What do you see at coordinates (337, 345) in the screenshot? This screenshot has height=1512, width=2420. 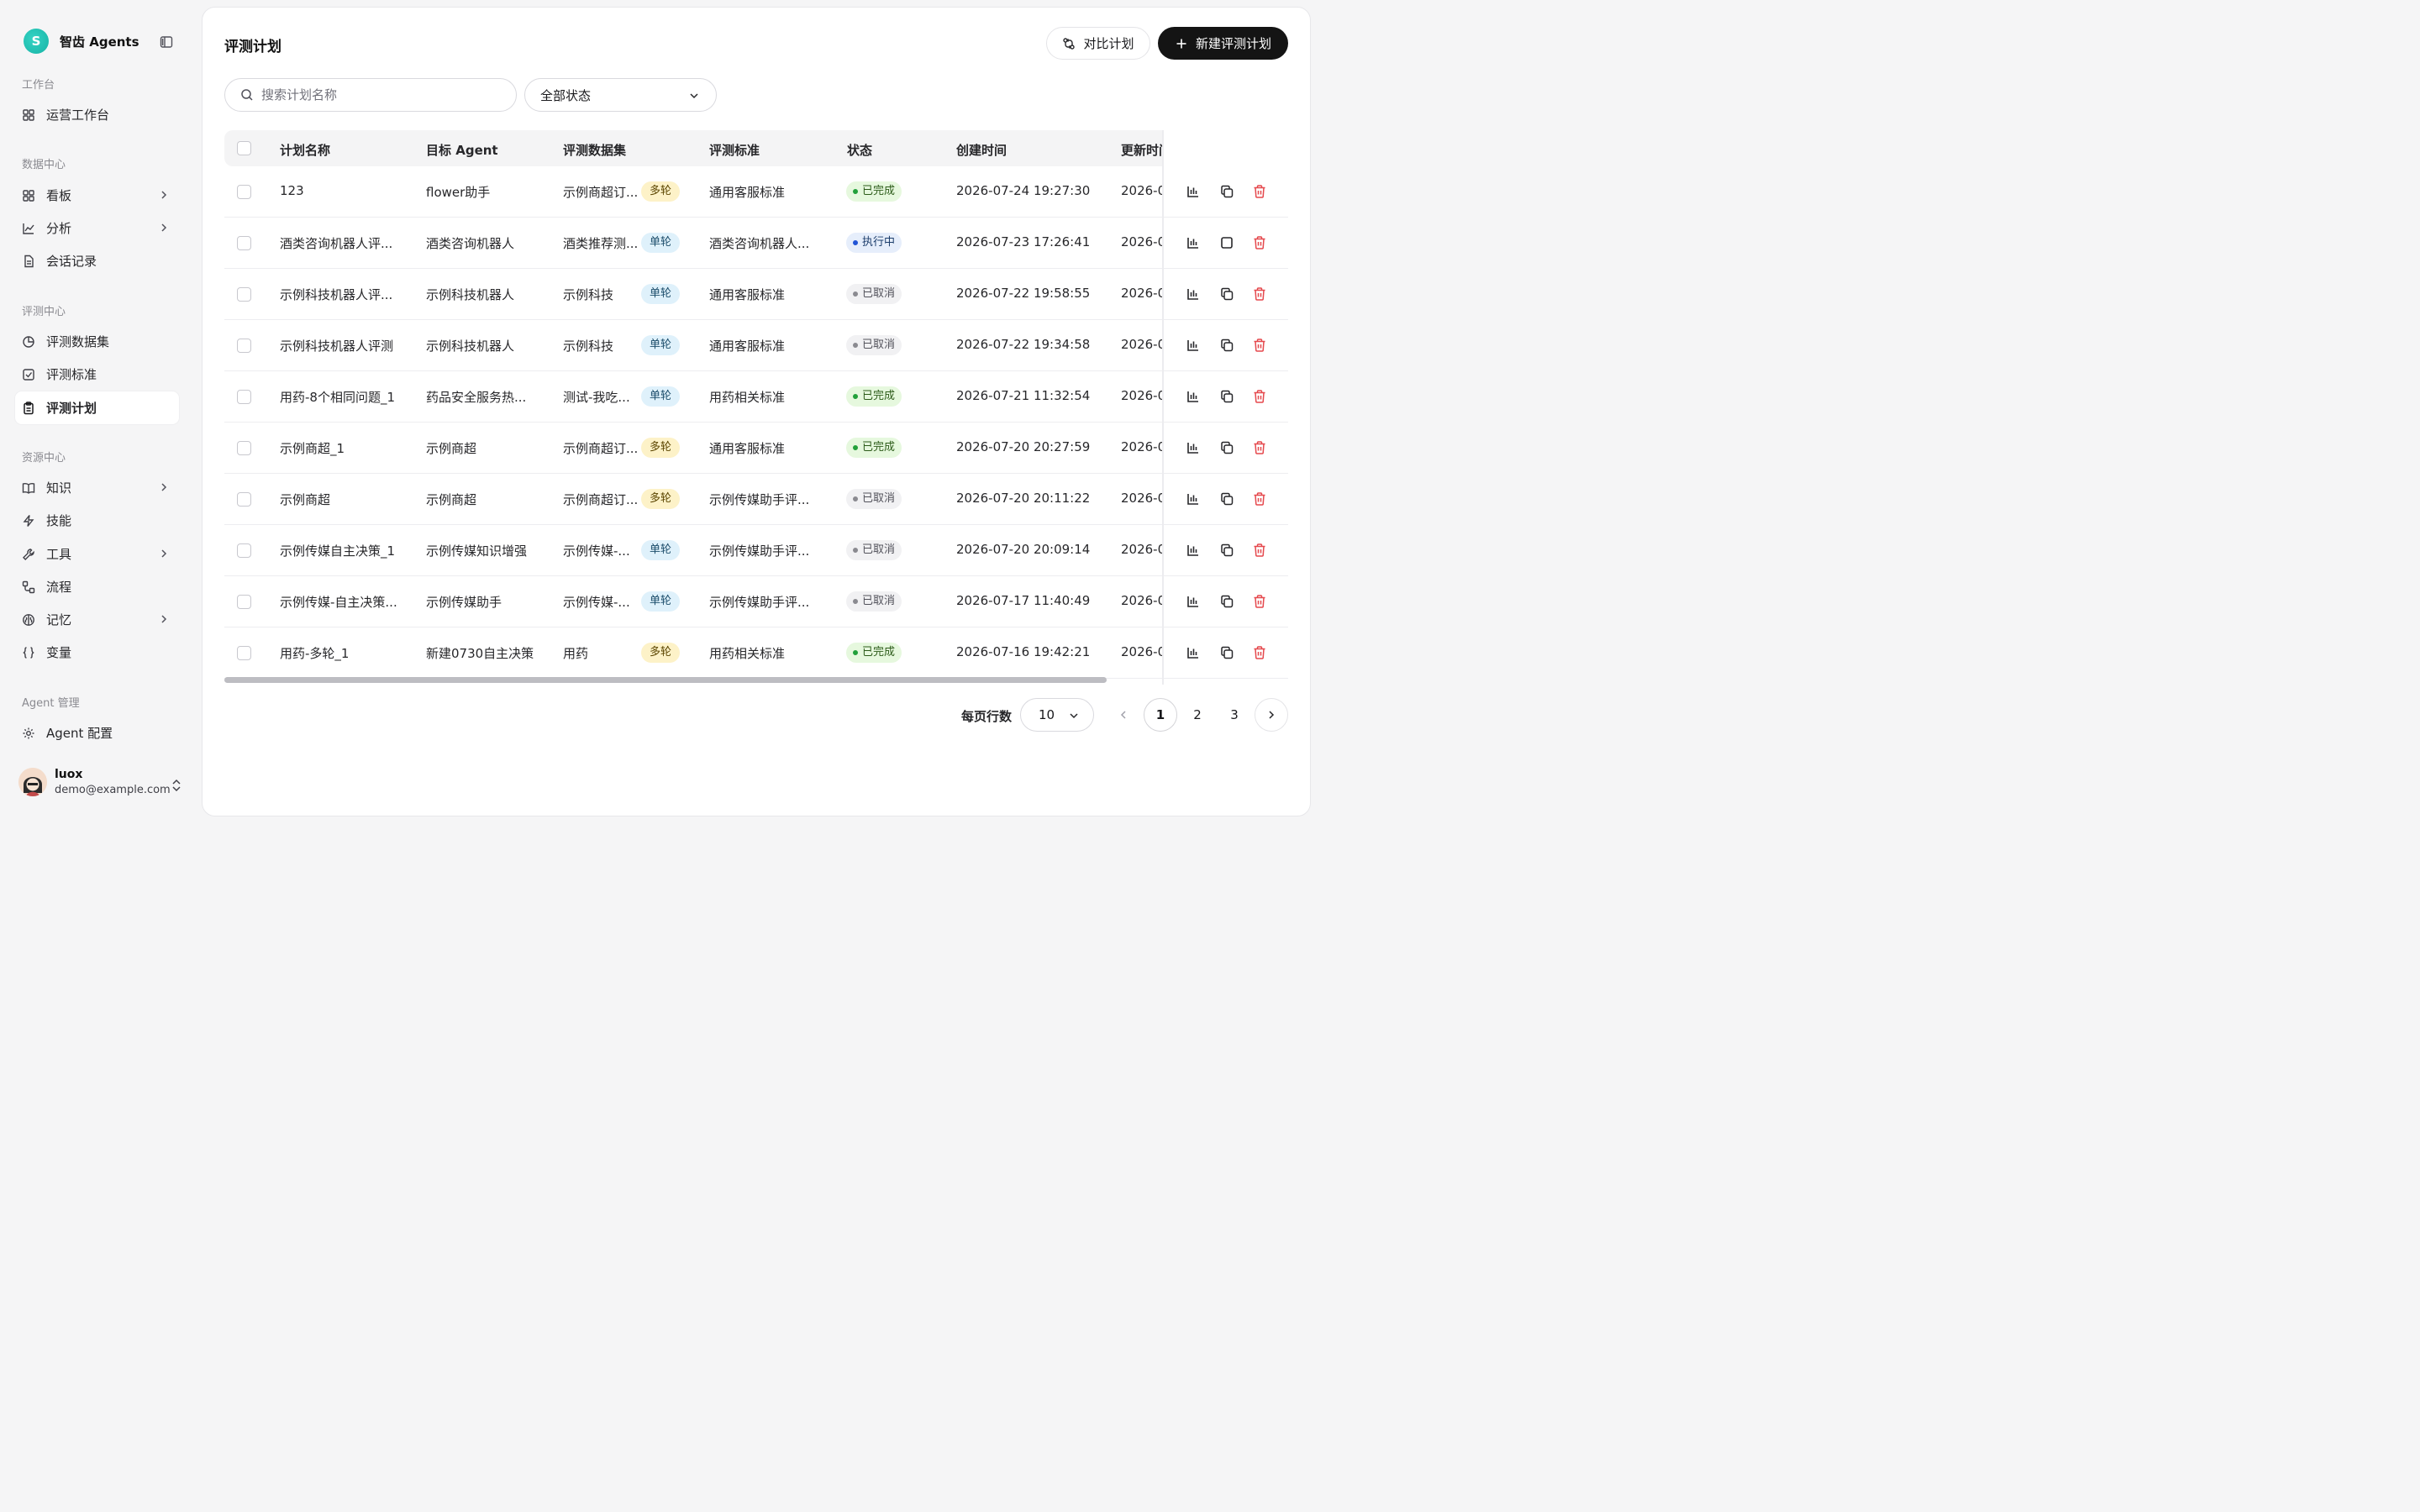 I see `cell-plan-name: 示例科技机器人评测` at bounding box center [337, 345].